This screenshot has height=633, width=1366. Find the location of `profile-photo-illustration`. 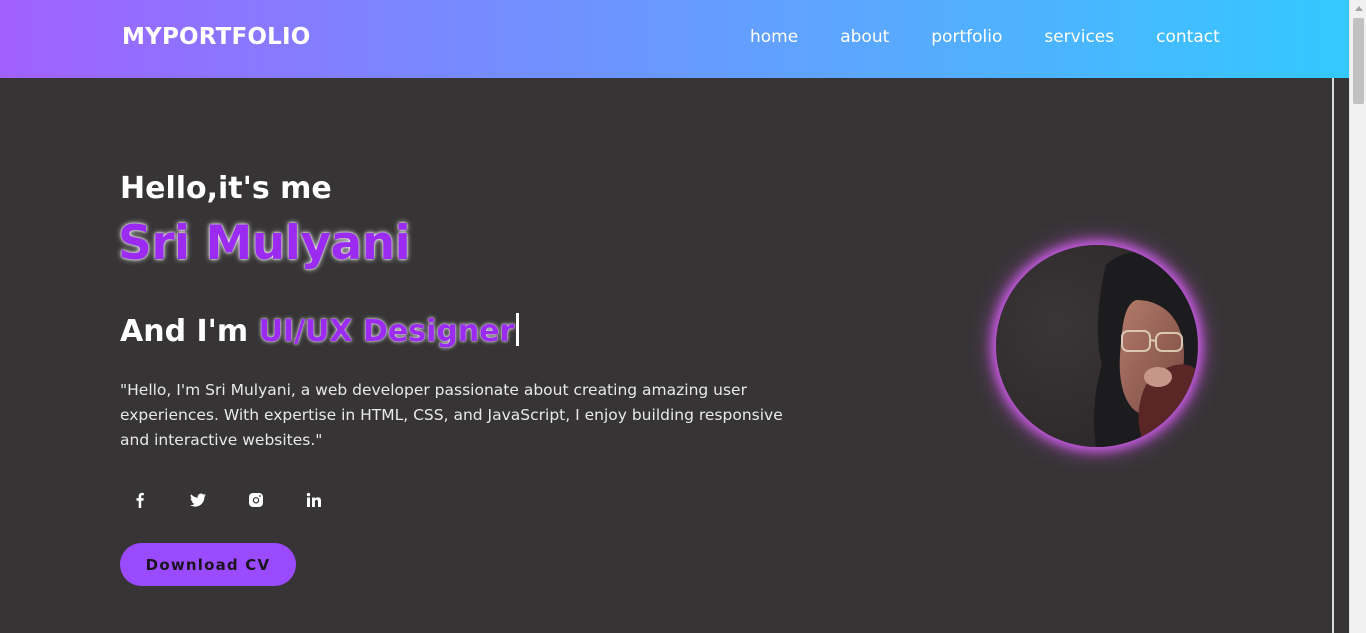

profile-photo-illustration is located at coordinates (1097, 346).